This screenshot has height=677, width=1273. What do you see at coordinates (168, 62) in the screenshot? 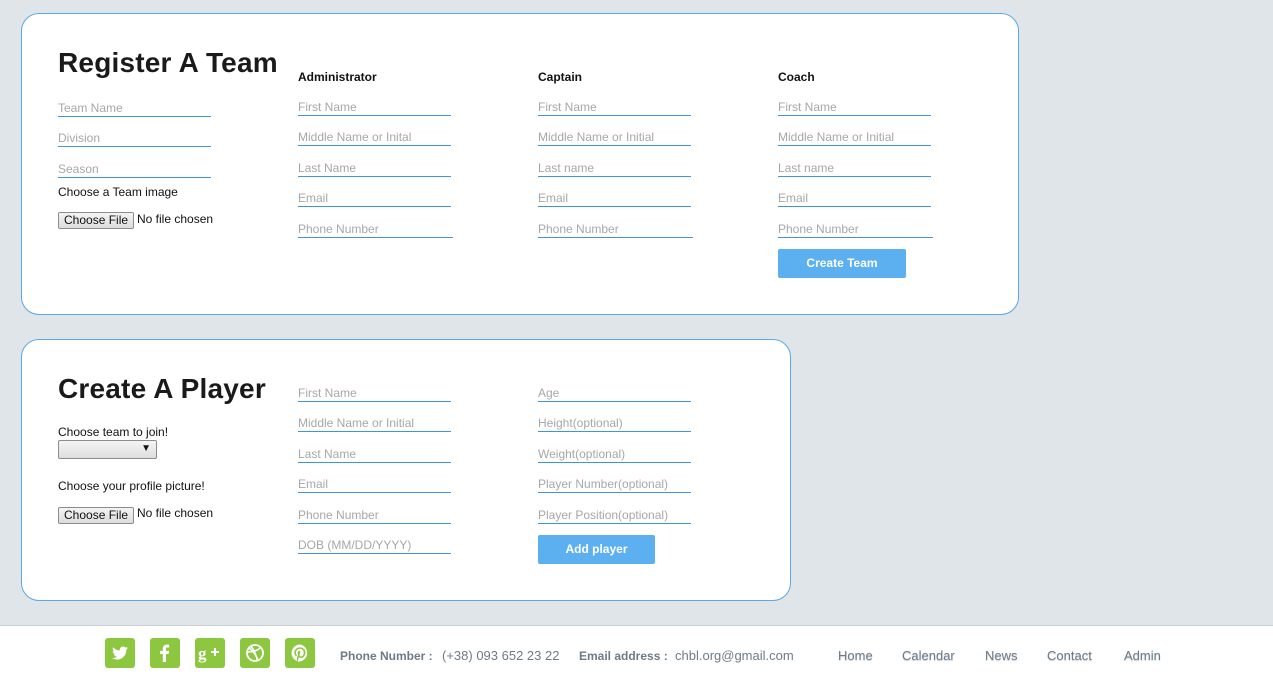
I see `page-title: Register A Team` at bounding box center [168, 62].